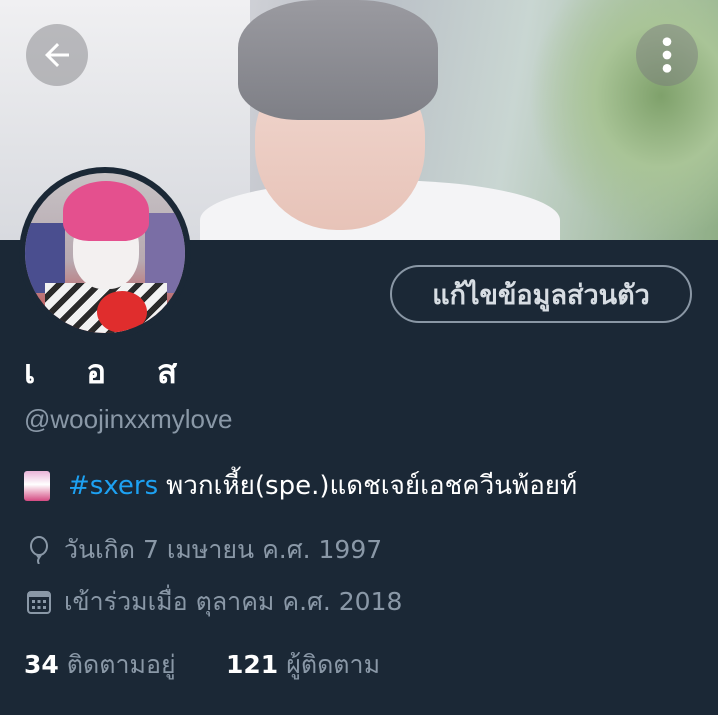 This screenshot has height=715, width=718. What do you see at coordinates (333, 664) in the screenshot?
I see `followers-label: ผู้ติดตาม` at bounding box center [333, 664].